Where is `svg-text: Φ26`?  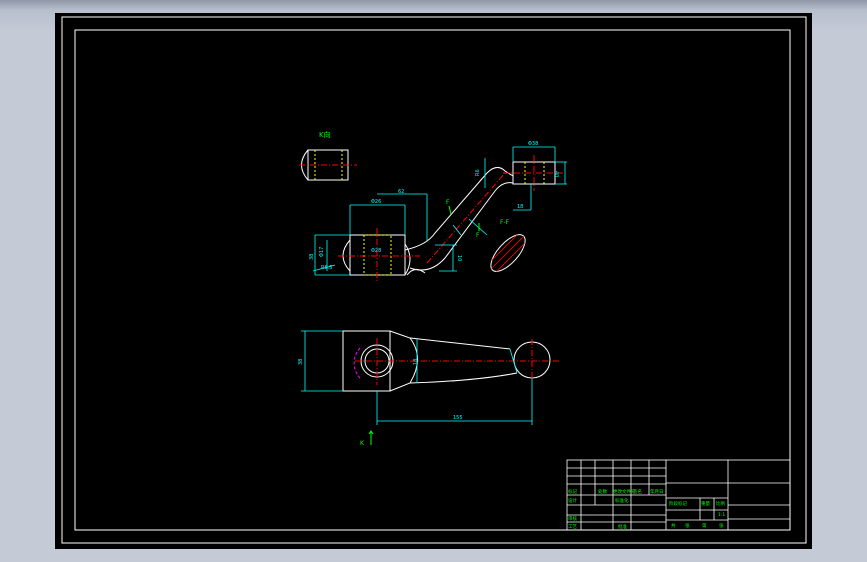
svg-text: Φ26 is located at coordinates (376, 202).